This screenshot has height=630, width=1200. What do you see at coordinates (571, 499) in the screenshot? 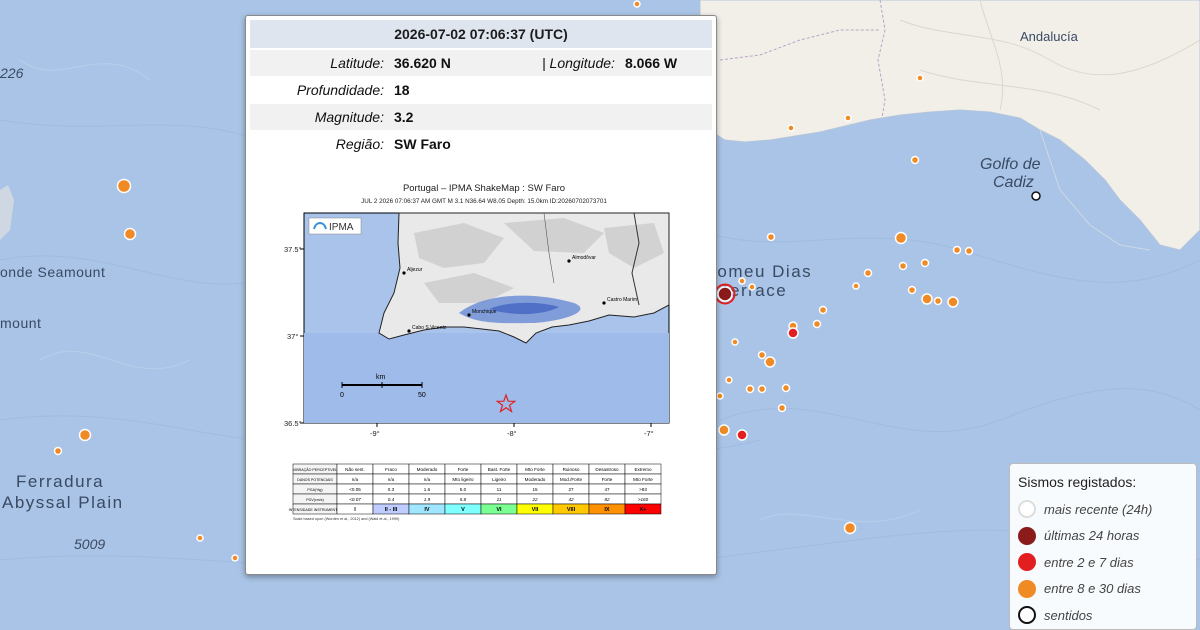
I see `table-cell: 42` at bounding box center [571, 499].